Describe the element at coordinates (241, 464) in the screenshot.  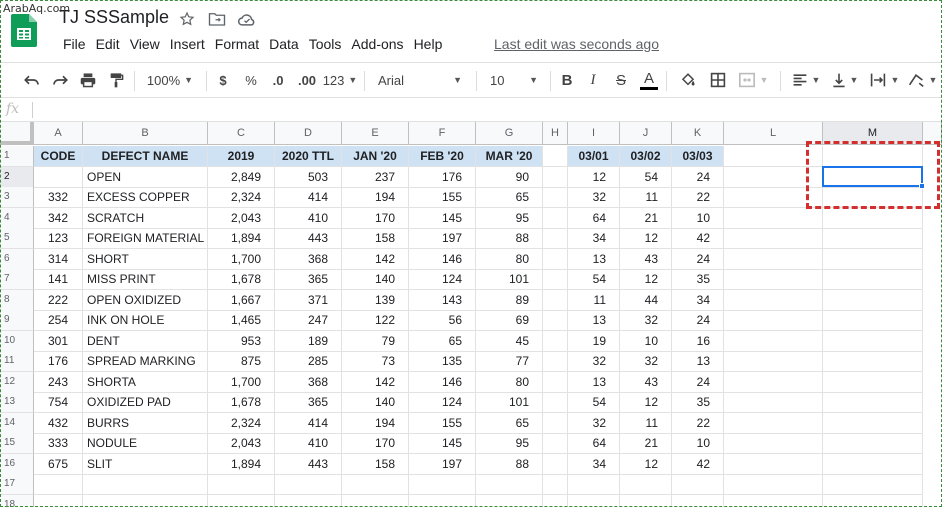
I see `cell-c16: 1,894` at that location.